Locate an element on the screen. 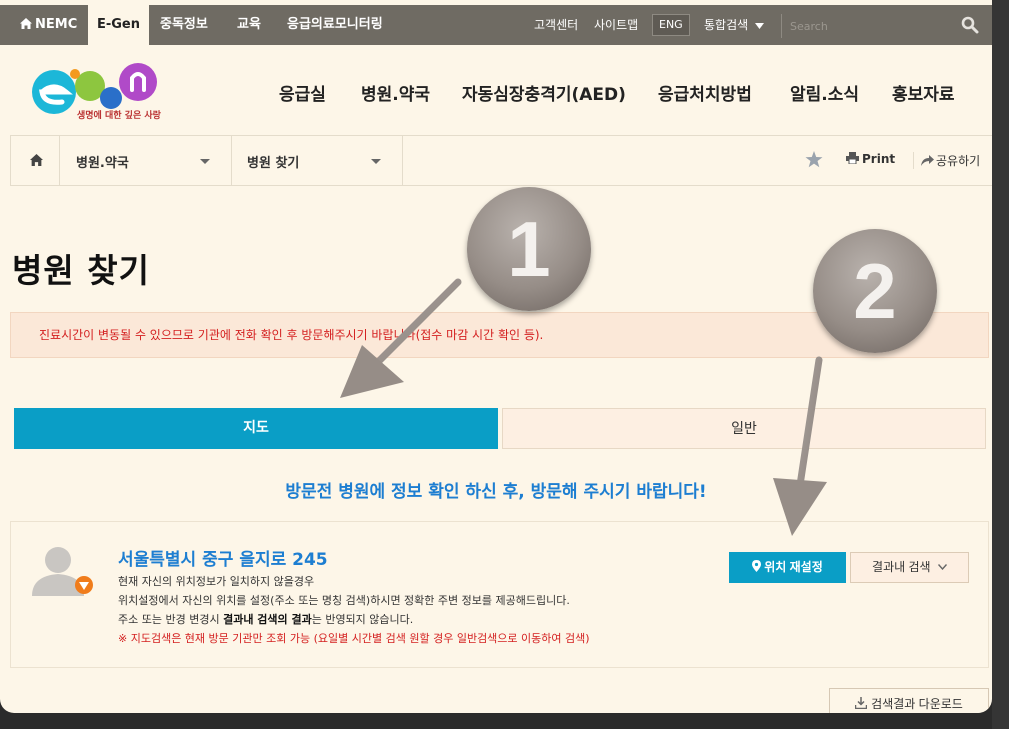 The height and width of the screenshot is (729, 1009). location-desc-line3-post: 는 반영되지 않습니다. is located at coordinates (362, 619).